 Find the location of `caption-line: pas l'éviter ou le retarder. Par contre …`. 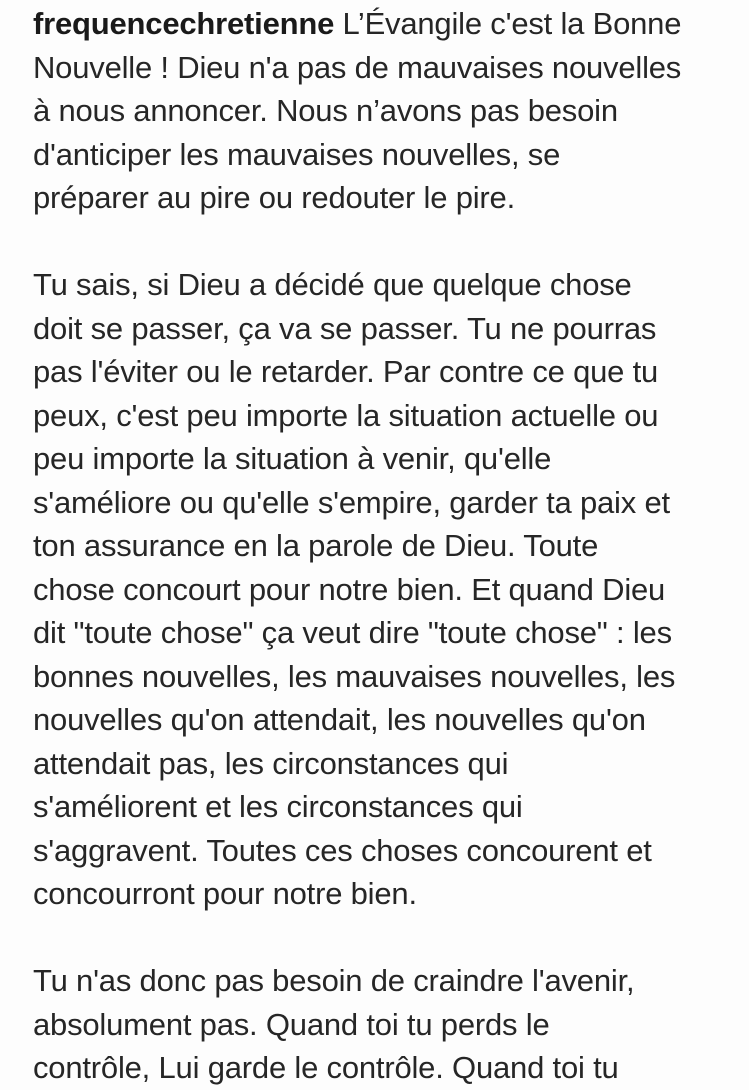

caption-line: pas l'éviter ou le retarder. Par contre … is located at coordinates (346, 371).